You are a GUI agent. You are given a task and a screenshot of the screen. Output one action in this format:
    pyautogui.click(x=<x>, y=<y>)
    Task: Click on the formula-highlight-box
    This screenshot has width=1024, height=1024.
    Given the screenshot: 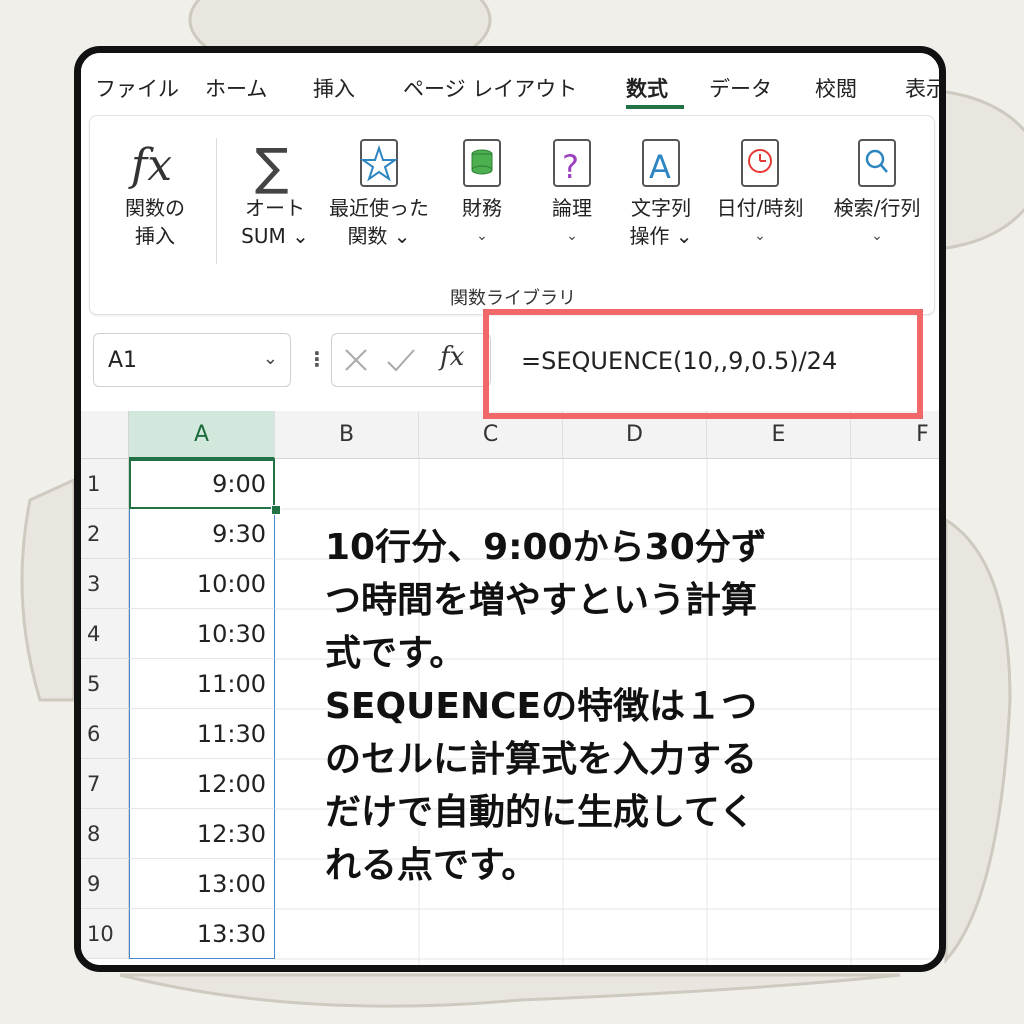 What is the action you would take?
    pyautogui.click(x=703, y=364)
    